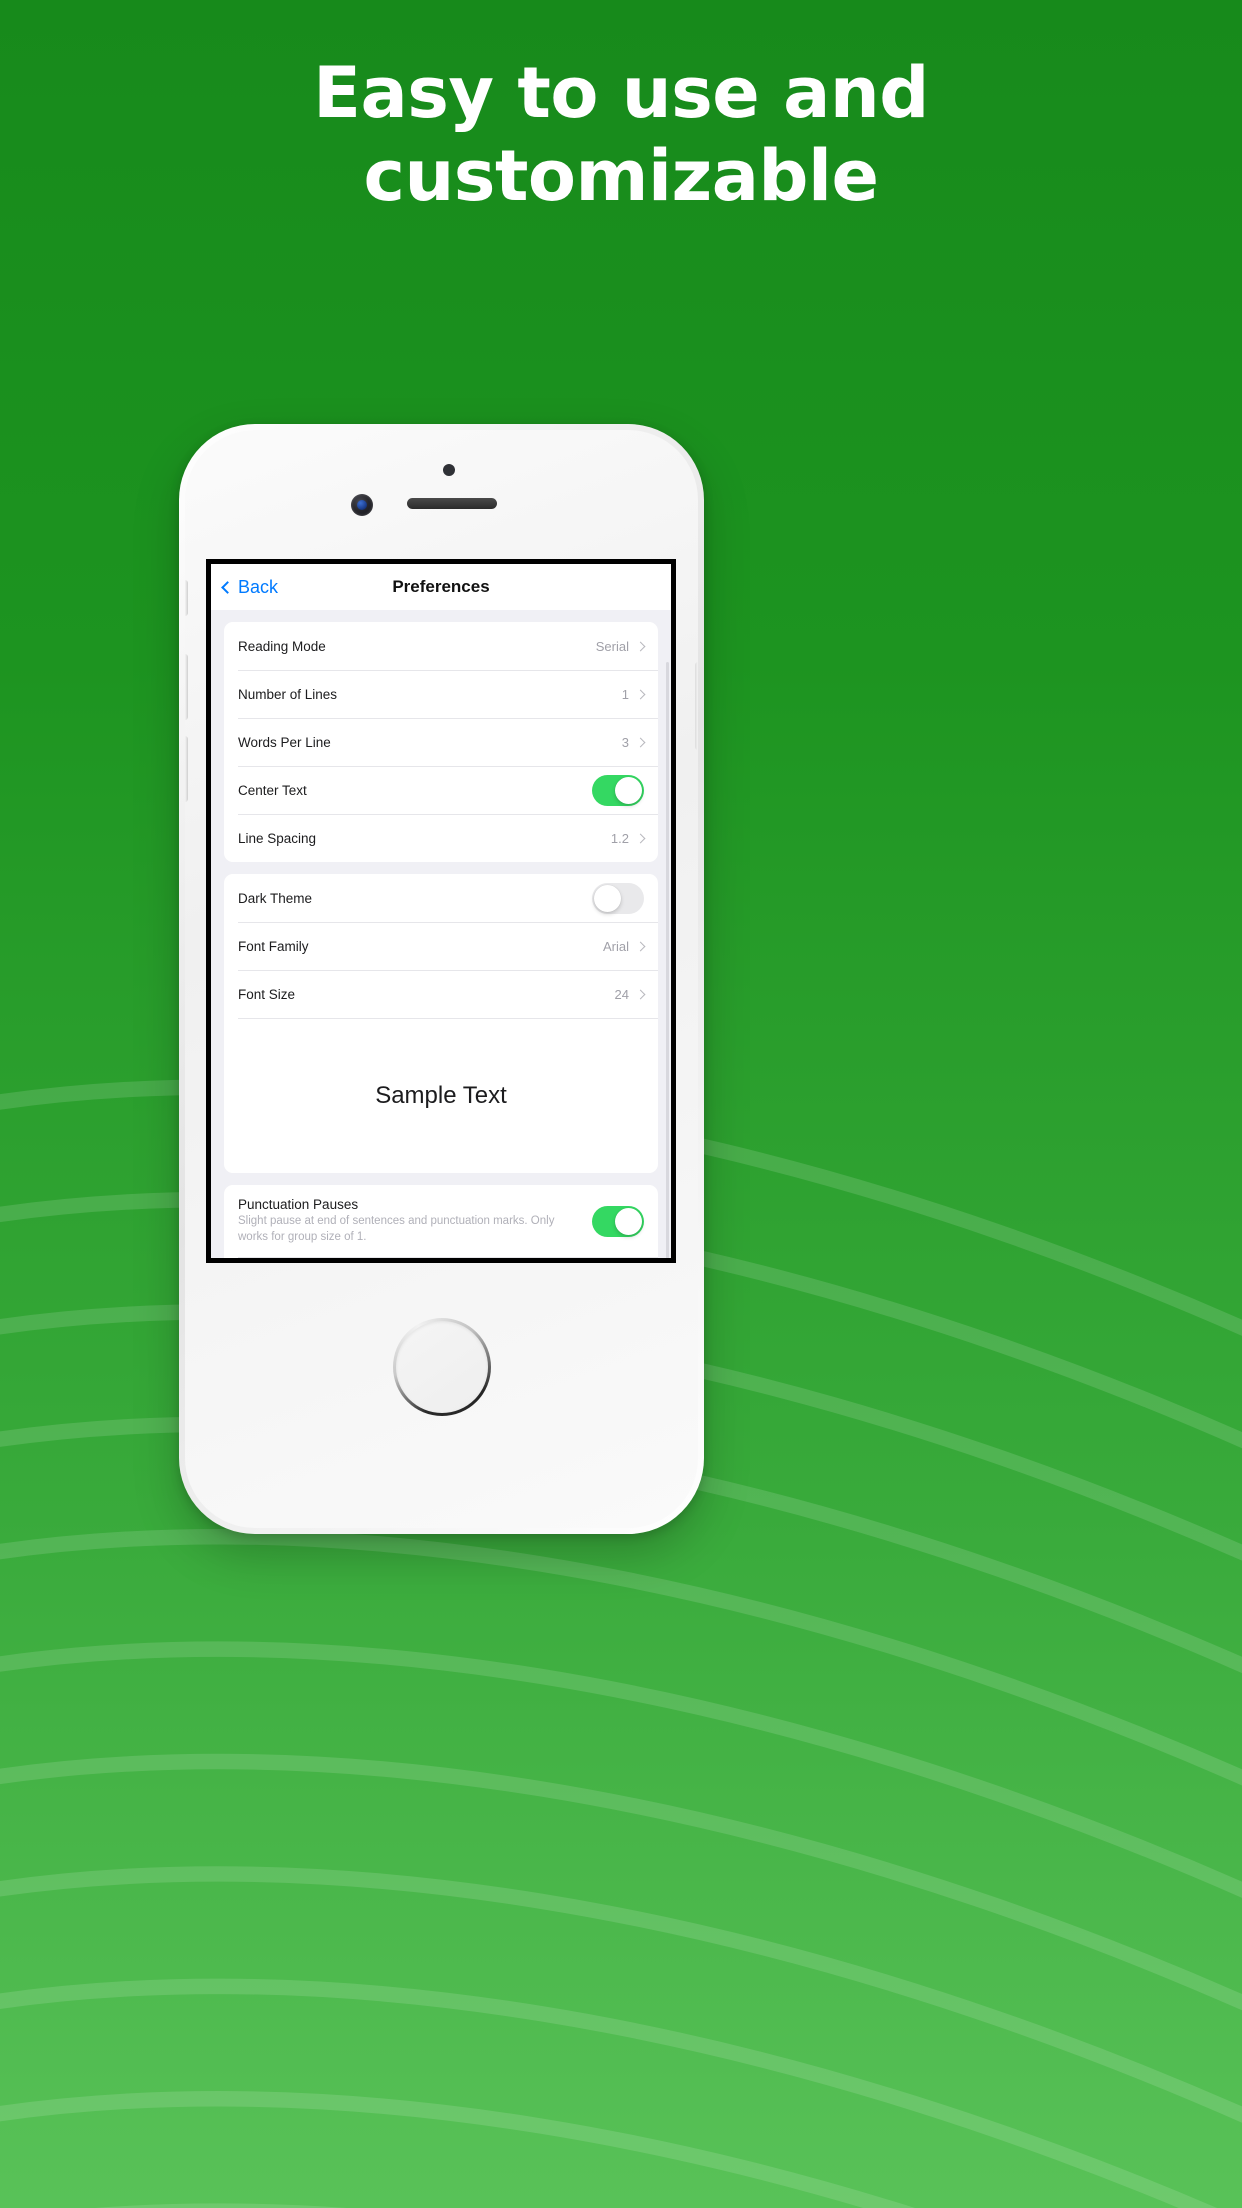  What do you see at coordinates (612, 646) in the screenshot?
I see `row-value: Serial` at bounding box center [612, 646].